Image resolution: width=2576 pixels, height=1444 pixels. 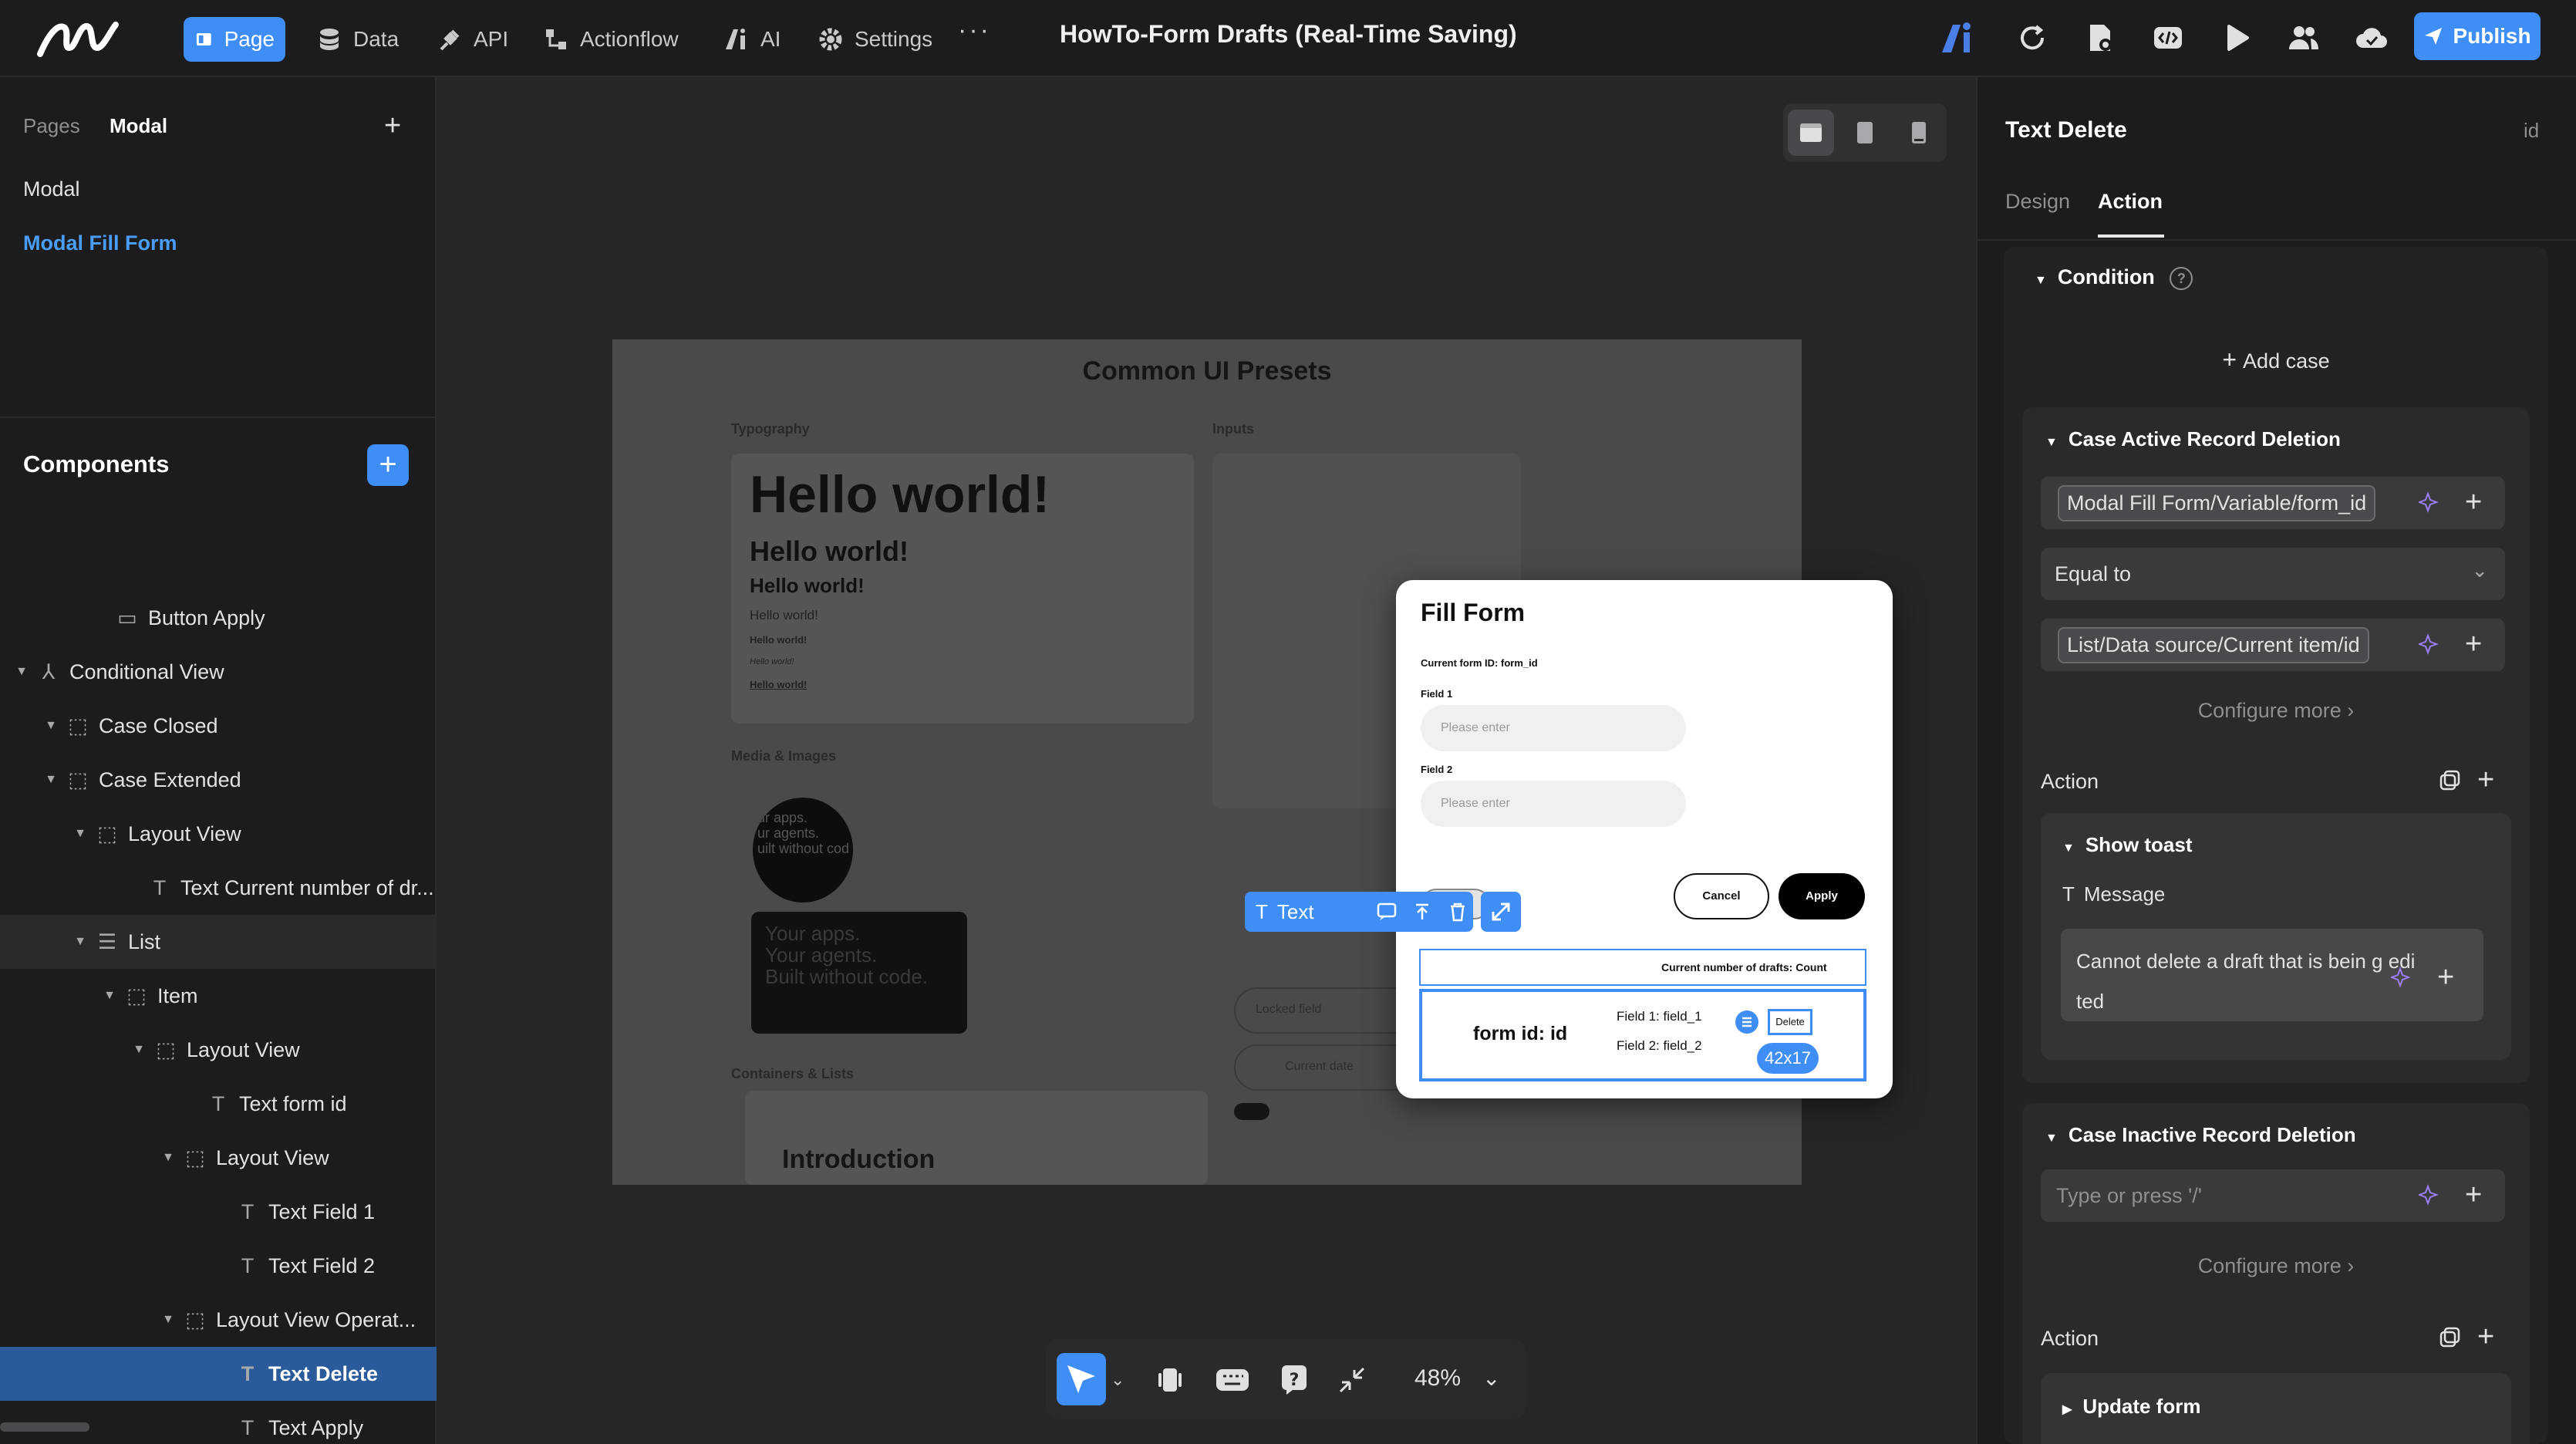 What do you see at coordinates (1919, 133) in the screenshot?
I see `mobile-view-icon` at bounding box center [1919, 133].